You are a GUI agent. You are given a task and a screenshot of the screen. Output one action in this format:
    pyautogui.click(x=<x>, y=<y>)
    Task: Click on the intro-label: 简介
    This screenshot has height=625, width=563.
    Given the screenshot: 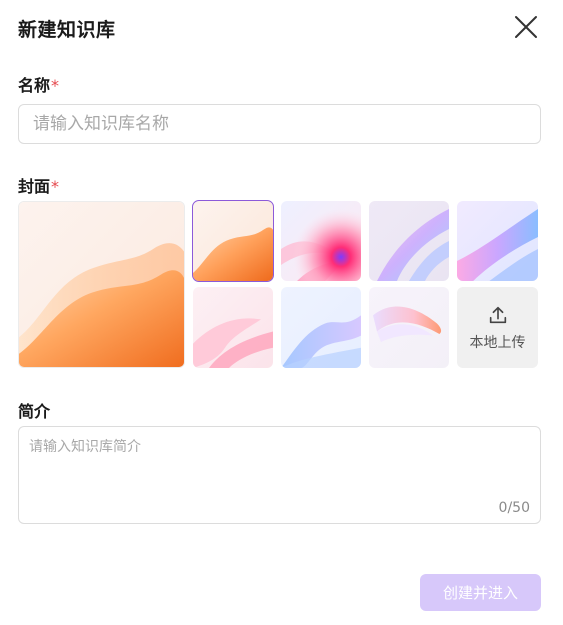 What is the action you would take?
    pyautogui.click(x=34, y=410)
    